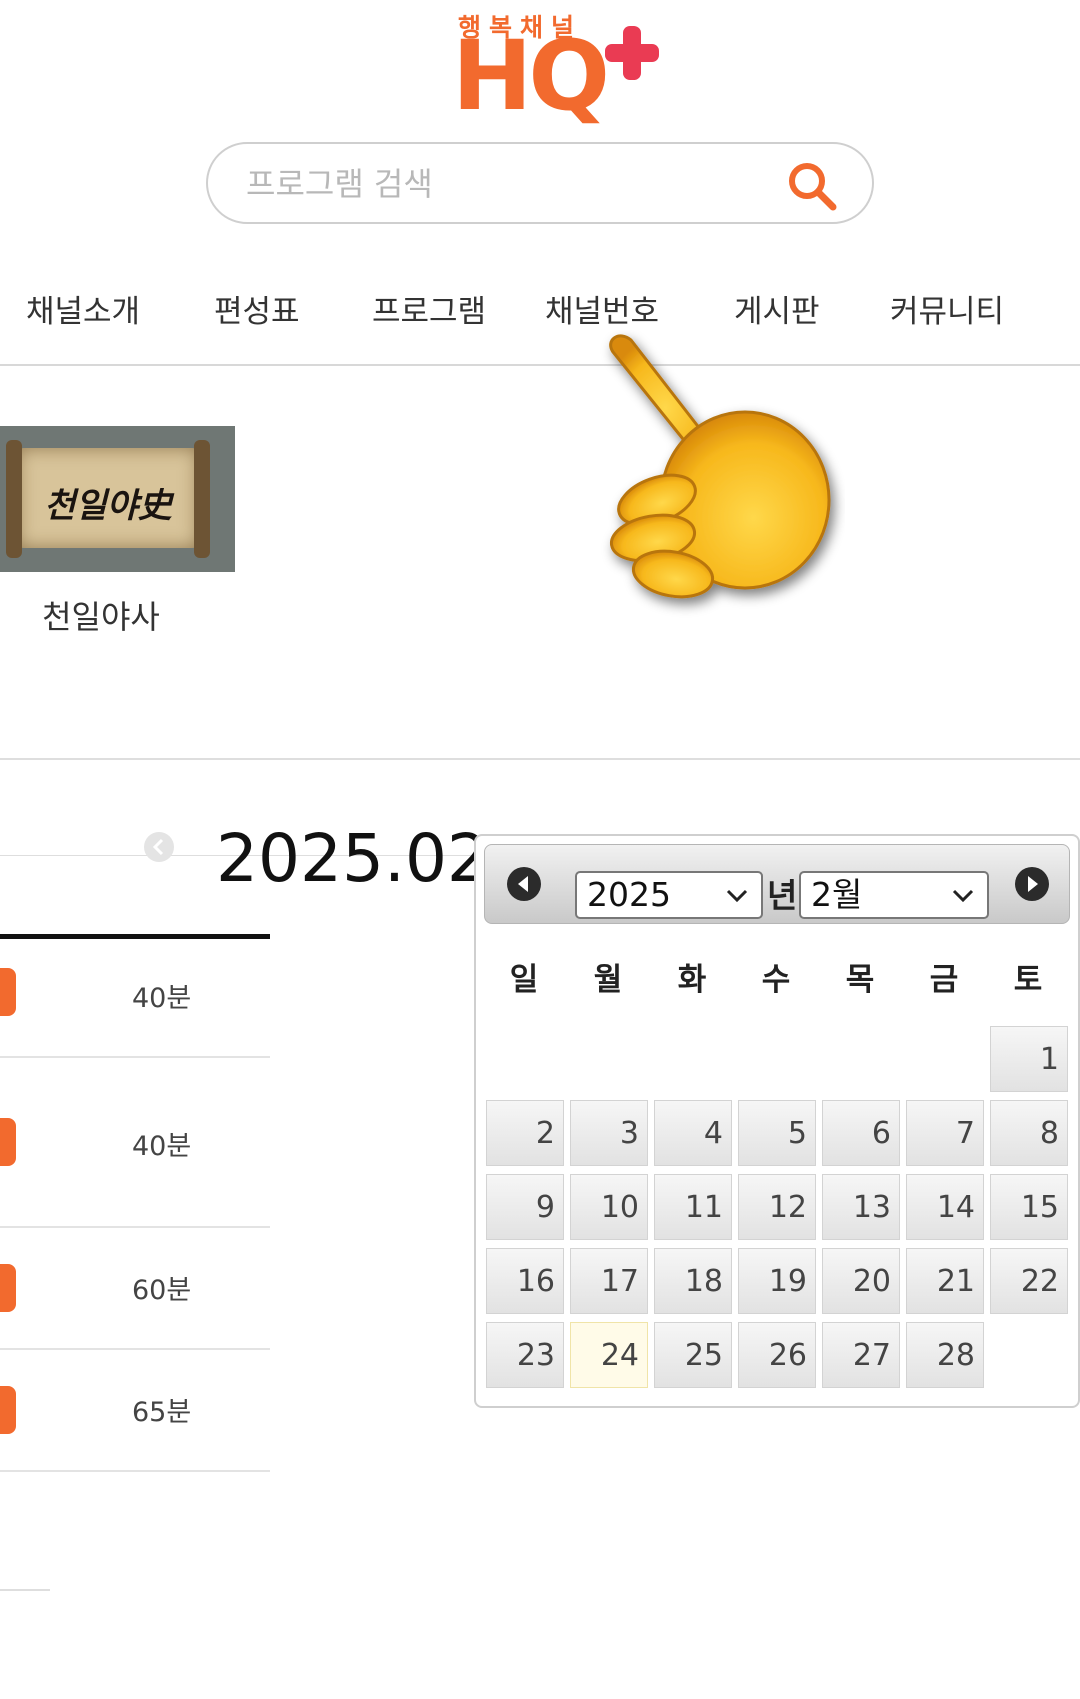 Image resolution: width=1080 pixels, height=1699 pixels. Describe the element at coordinates (860, 980) in the screenshot. I see `weekday-header: 목` at that location.